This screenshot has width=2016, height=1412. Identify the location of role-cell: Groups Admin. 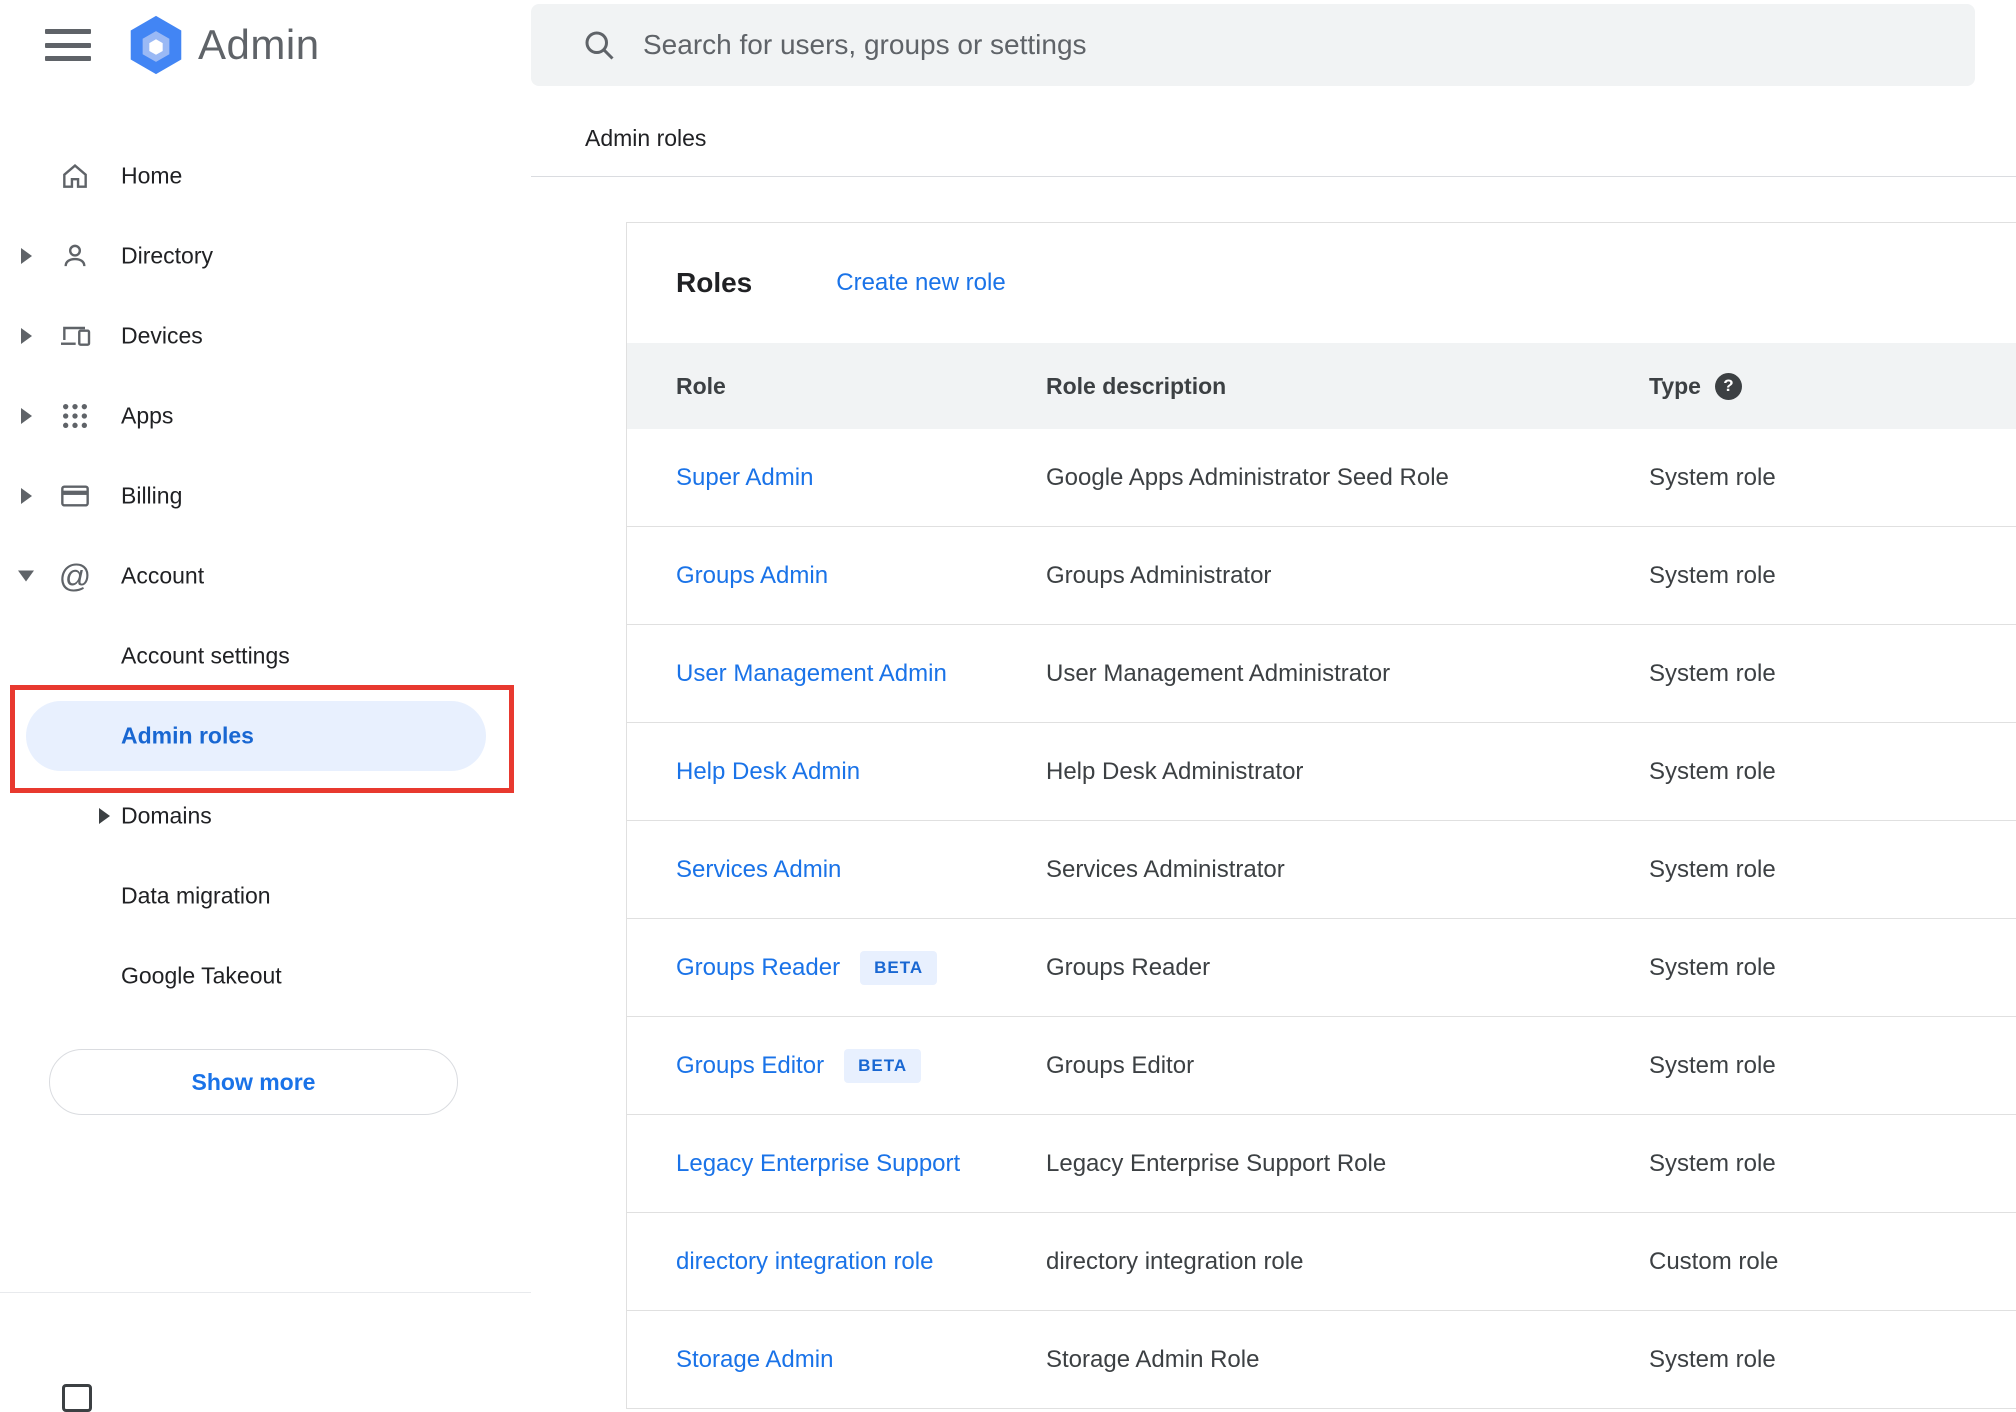
(861, 576).